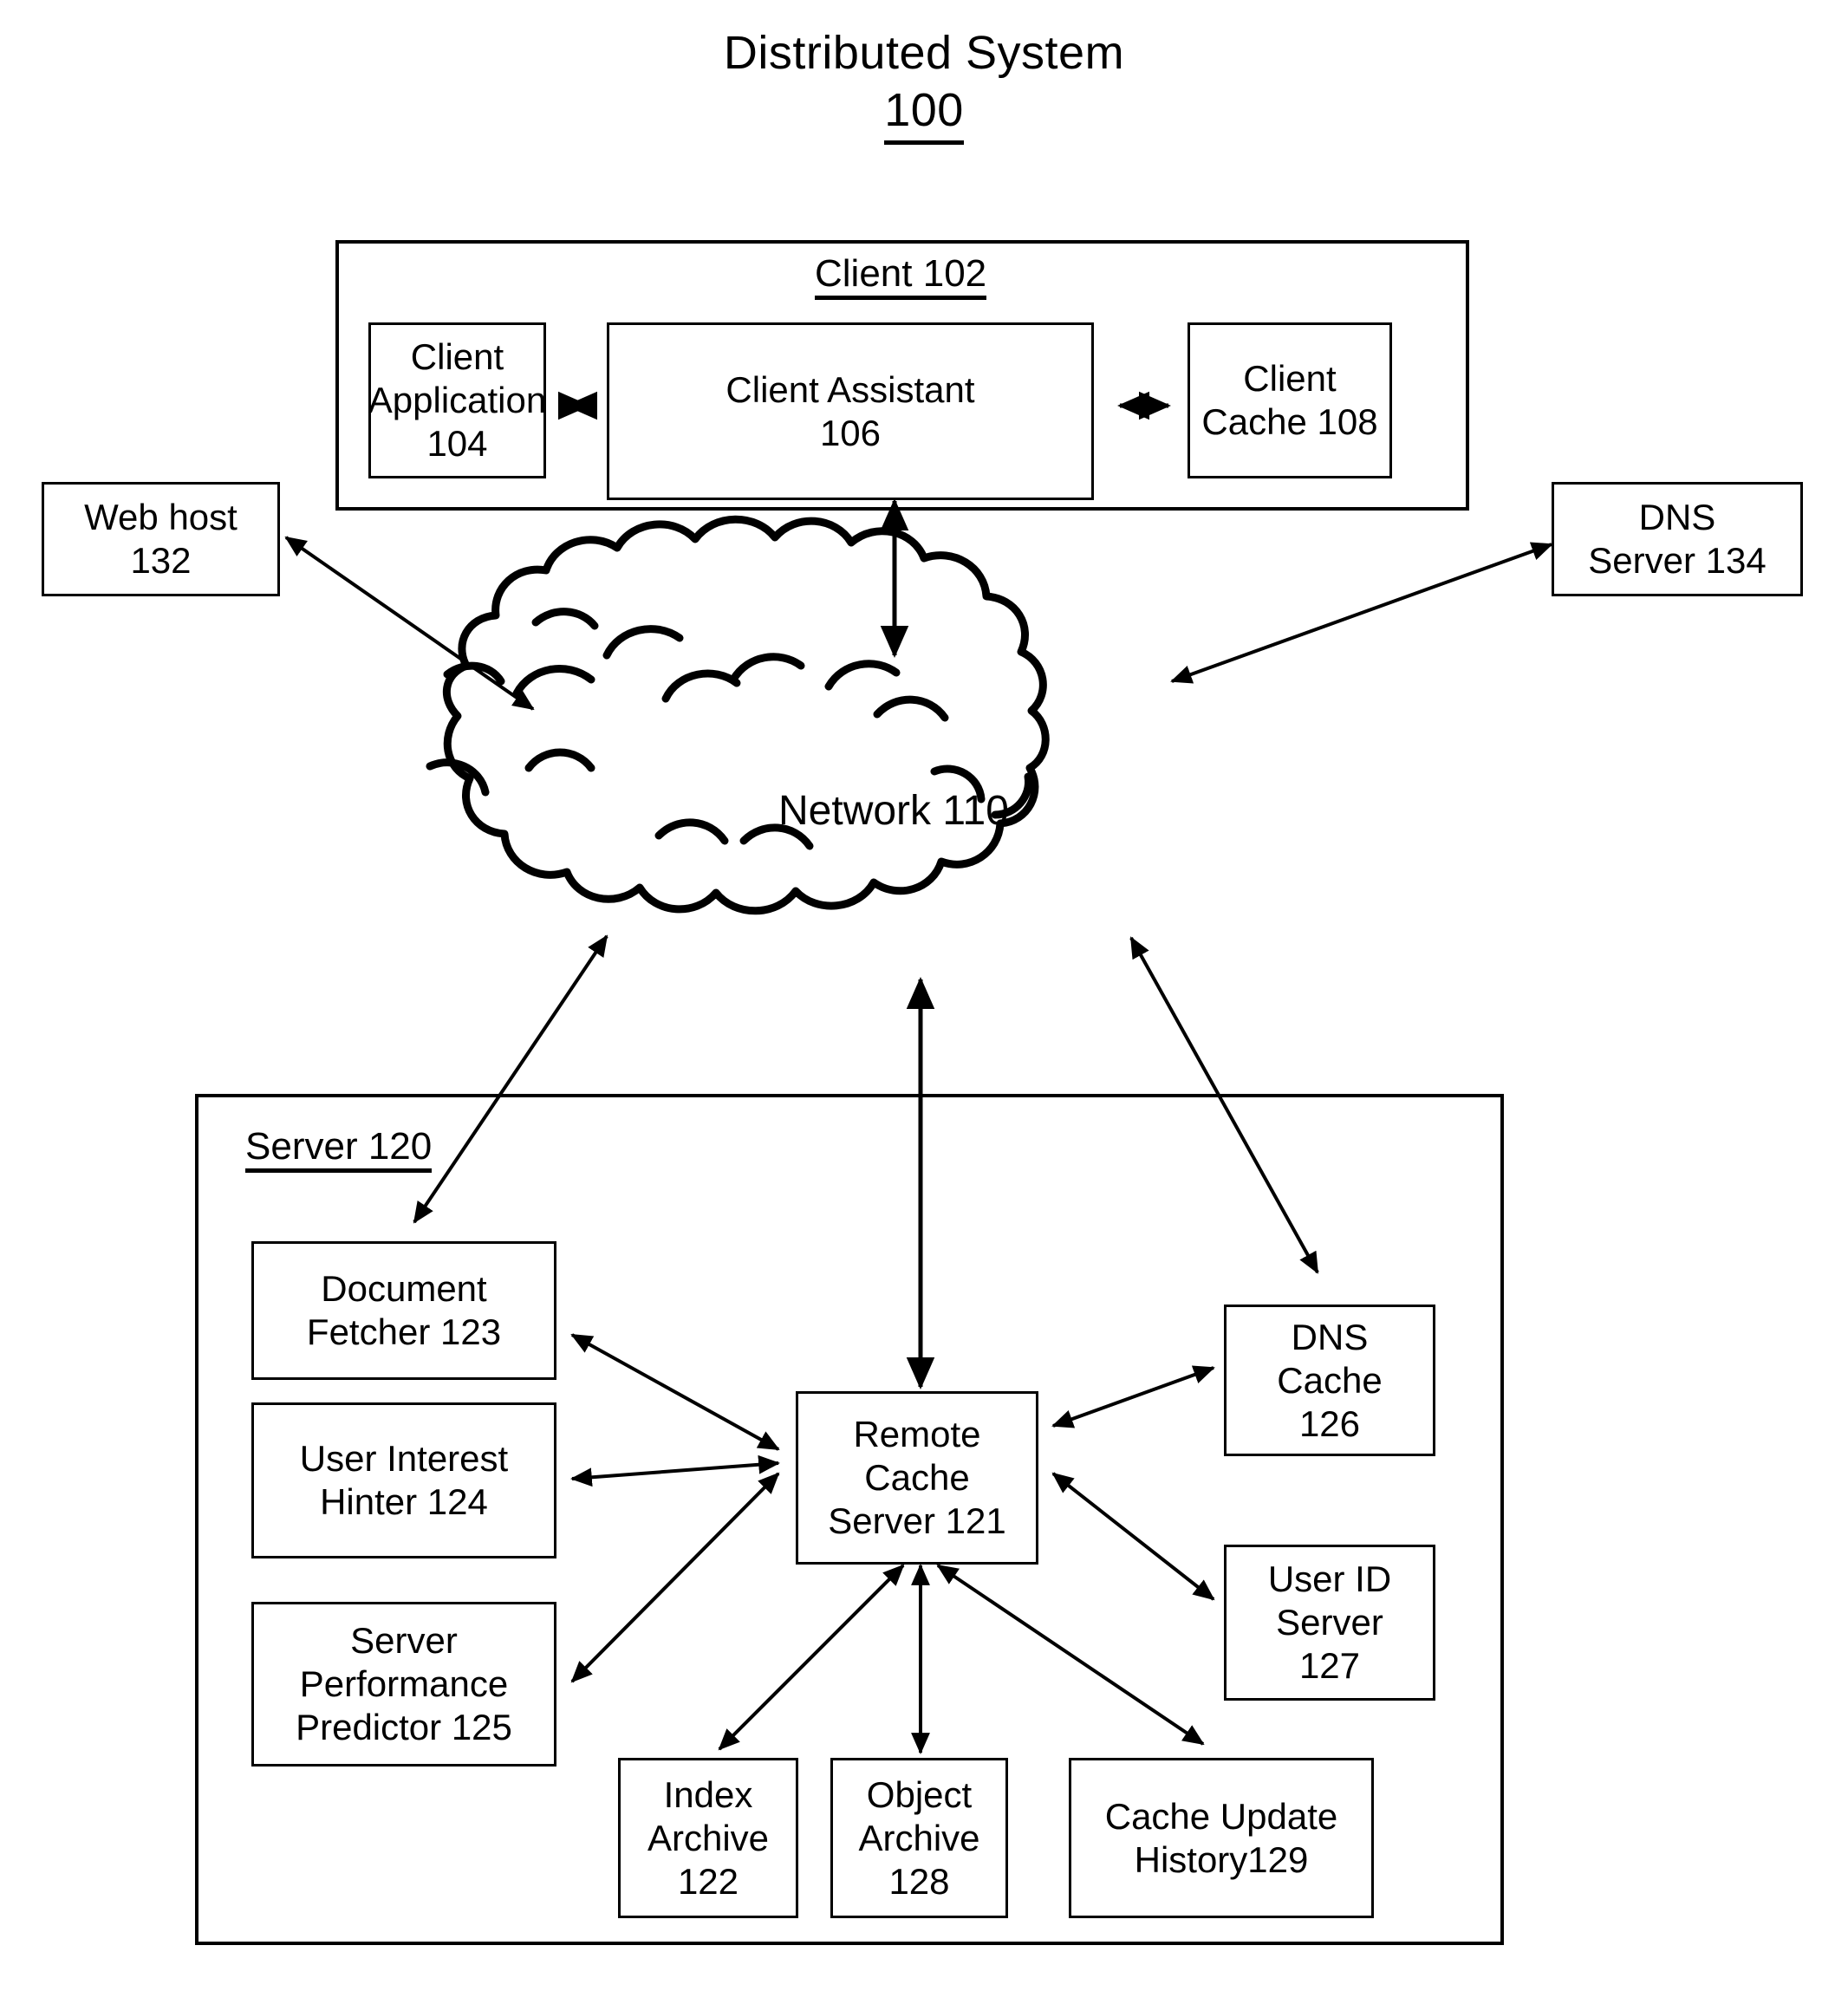  I want to click on client-application-node: Client Application 104, so click(457, 400).